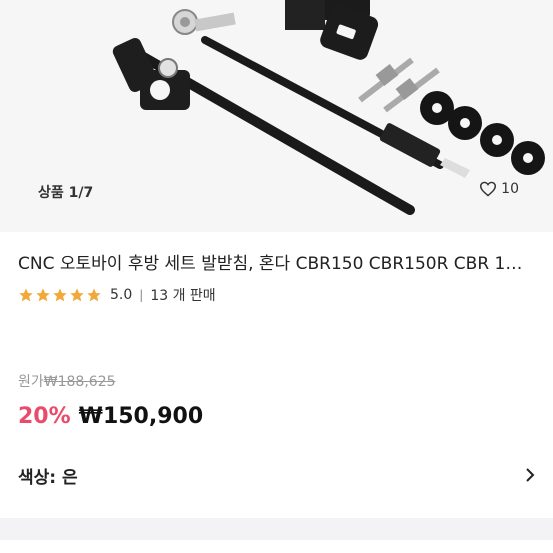 The image size is (553, 553). I want to click on section-divider, so click(276, 529).